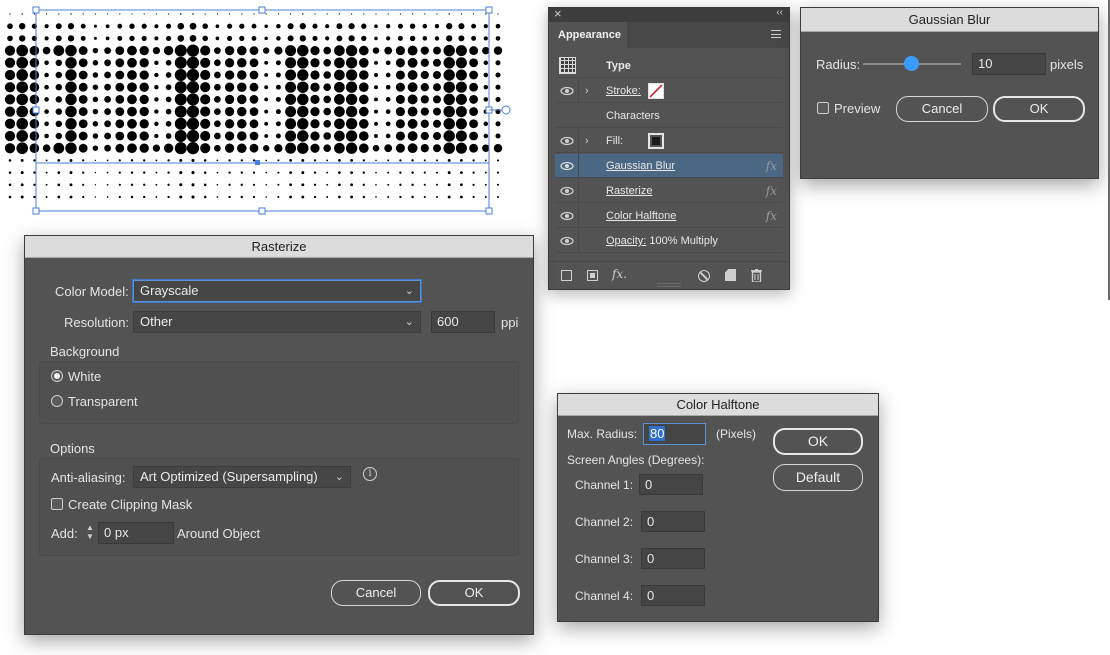 This screenshot has width=1110, height=655. I want to click on radius-slider, so click(912, 63).